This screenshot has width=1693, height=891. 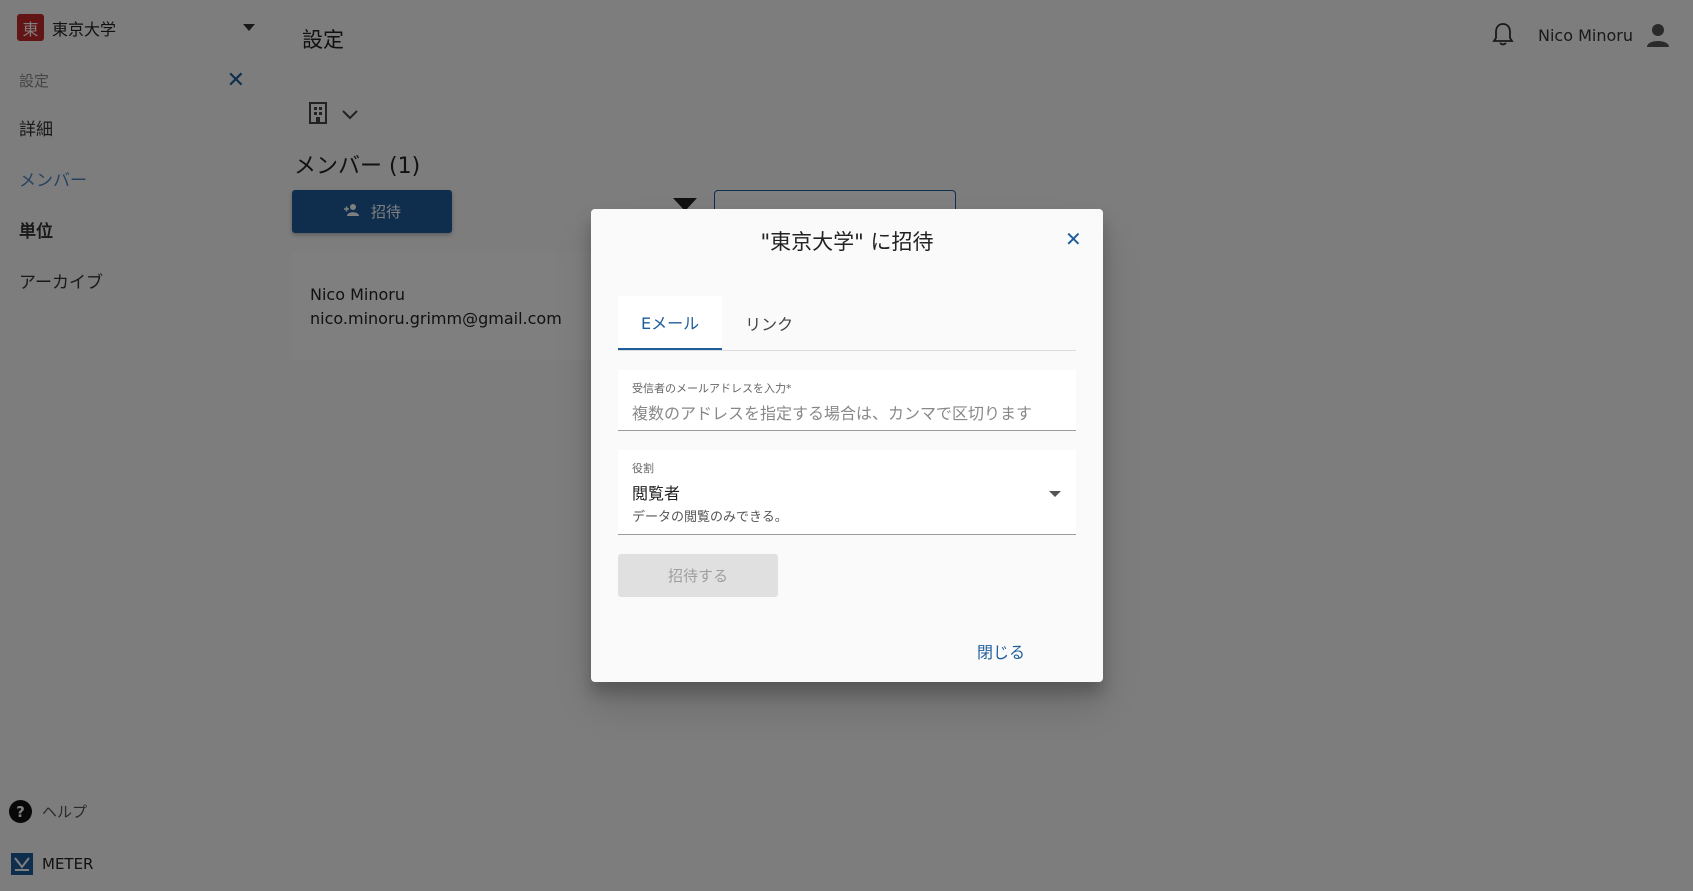 I want to click on close-icon: ✕, so click(x=1073, y=239).